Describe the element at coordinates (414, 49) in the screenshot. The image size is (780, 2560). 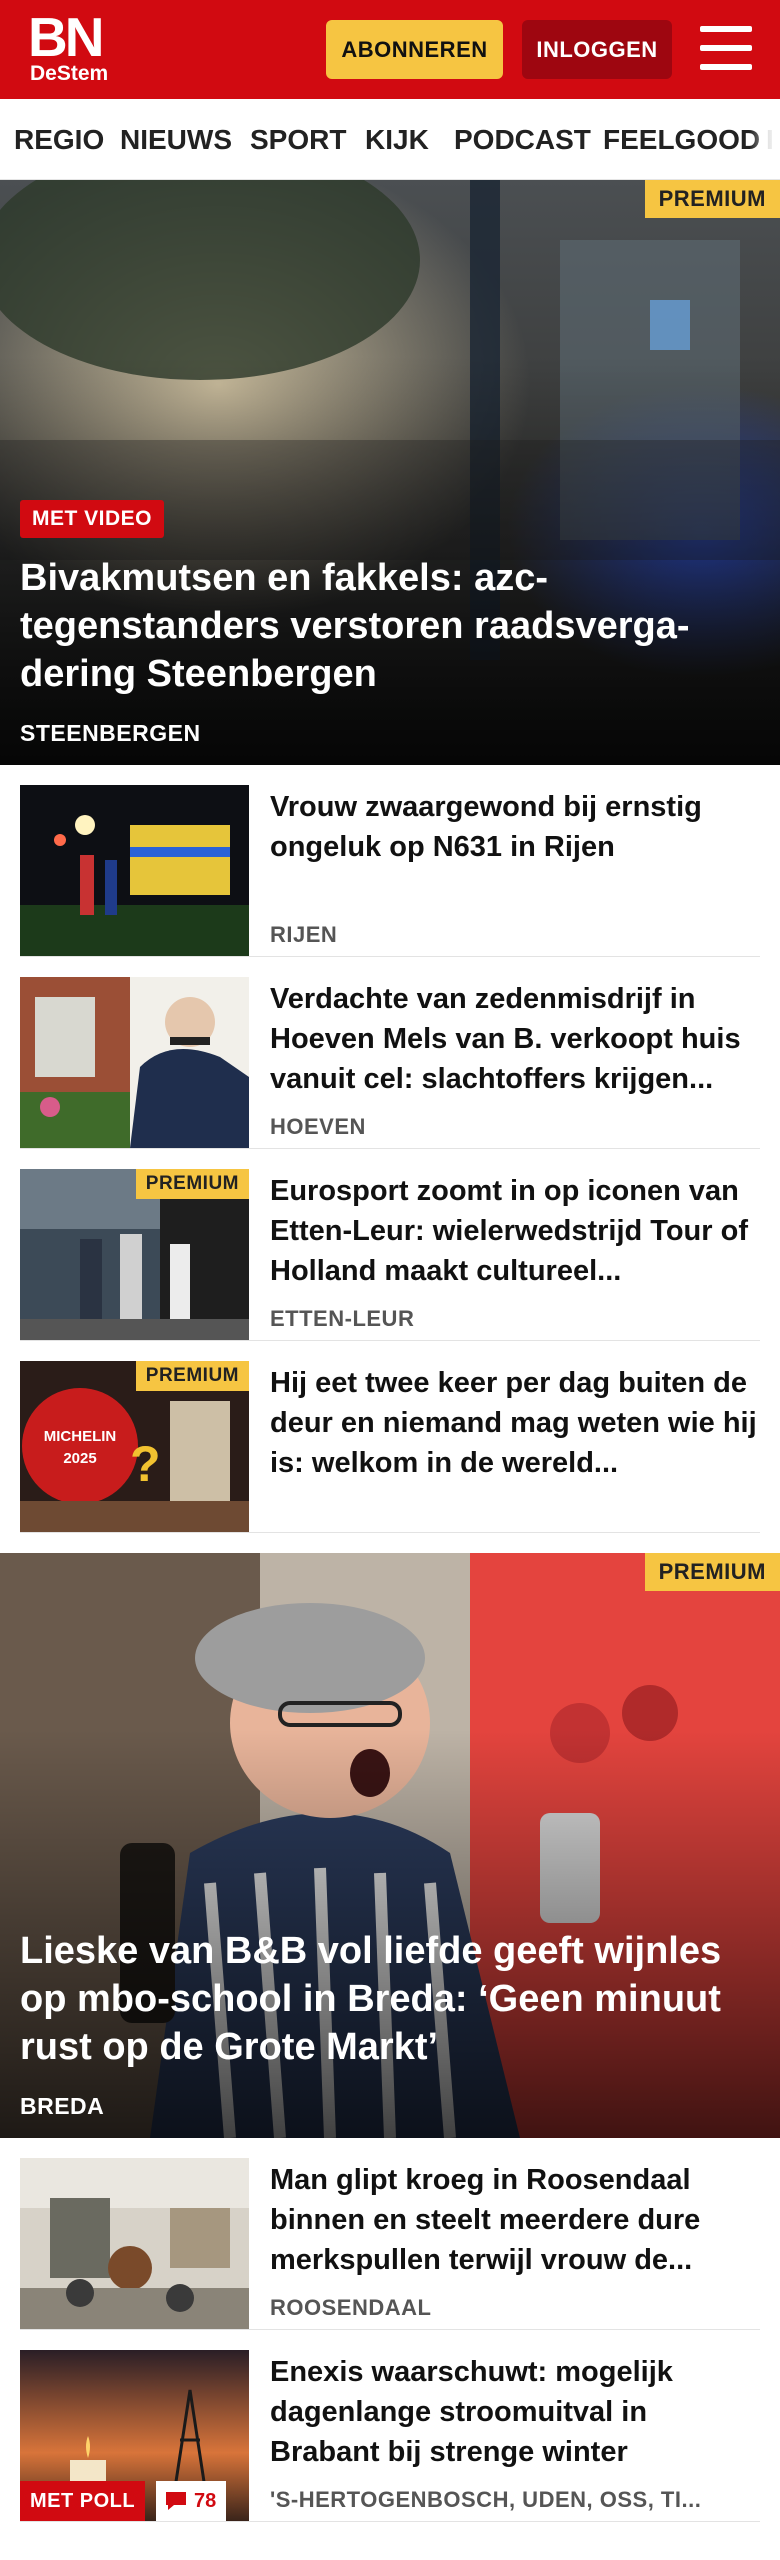
I see `subscribe-button: ABONNEREN` at that location.